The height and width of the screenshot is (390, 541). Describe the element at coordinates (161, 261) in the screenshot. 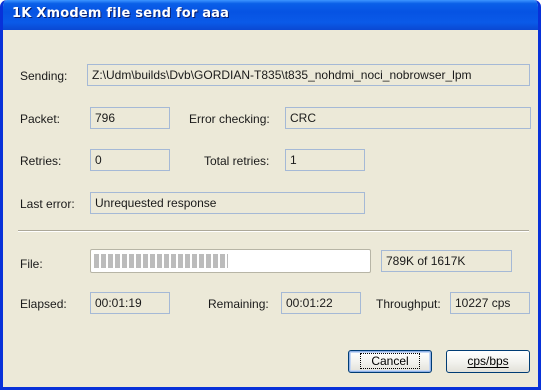

I see `file-progress-fill` at that location.